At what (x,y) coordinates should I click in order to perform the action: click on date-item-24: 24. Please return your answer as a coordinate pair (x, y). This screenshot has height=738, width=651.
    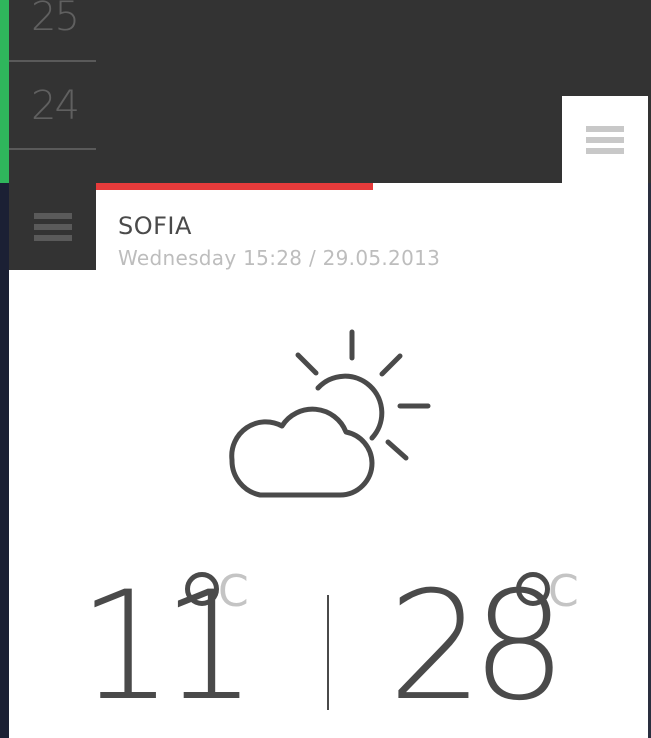
    Looking at the image, I should click on (55, 106).